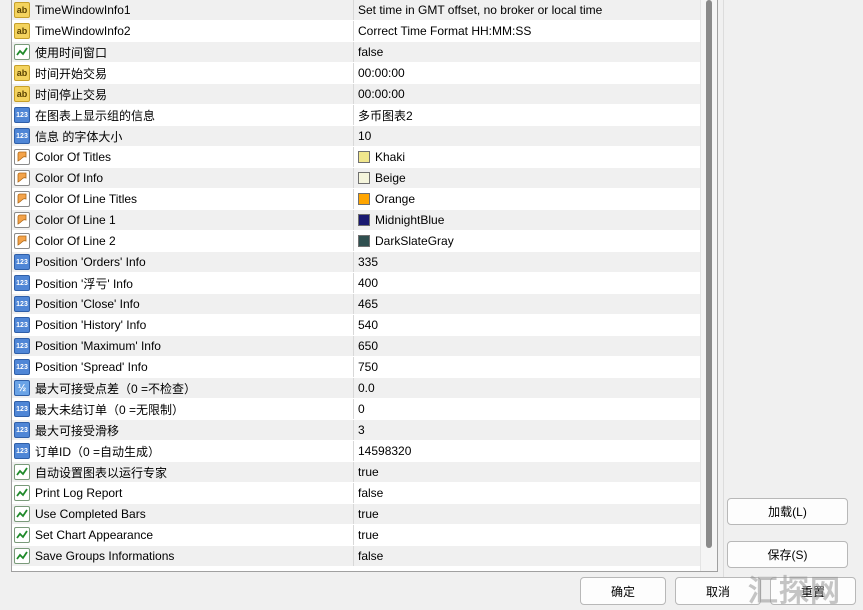 This screenshot has width=863, height=610. What do you see at coordinates (79, 493) in the screenshot?
I see `input-name-text: Print Log Report` at bounding box center [79, 493].